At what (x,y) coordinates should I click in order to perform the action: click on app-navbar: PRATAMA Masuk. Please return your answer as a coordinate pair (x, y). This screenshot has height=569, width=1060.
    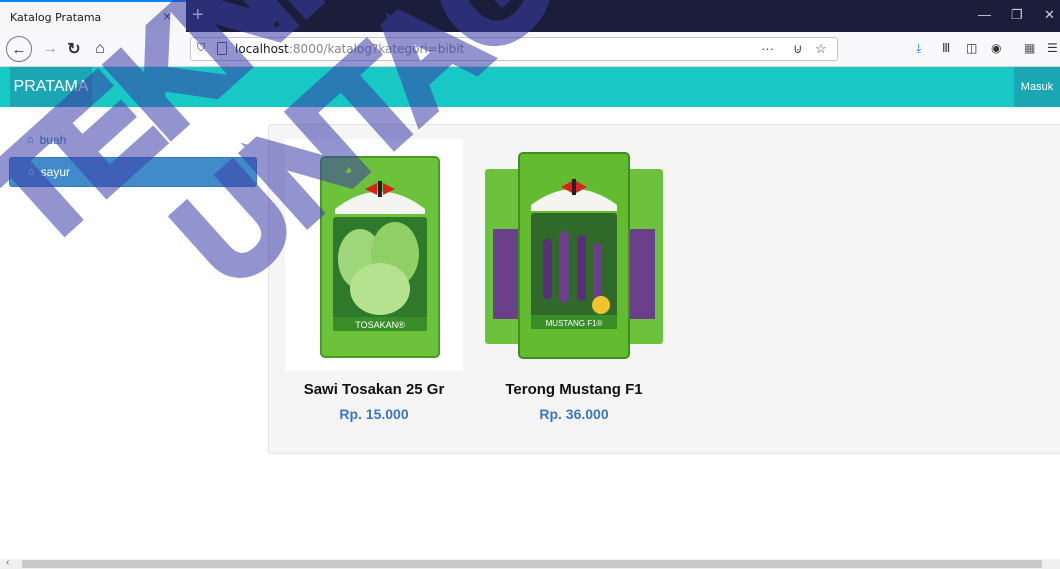
    Looking at the image, I should click on (530, 87).